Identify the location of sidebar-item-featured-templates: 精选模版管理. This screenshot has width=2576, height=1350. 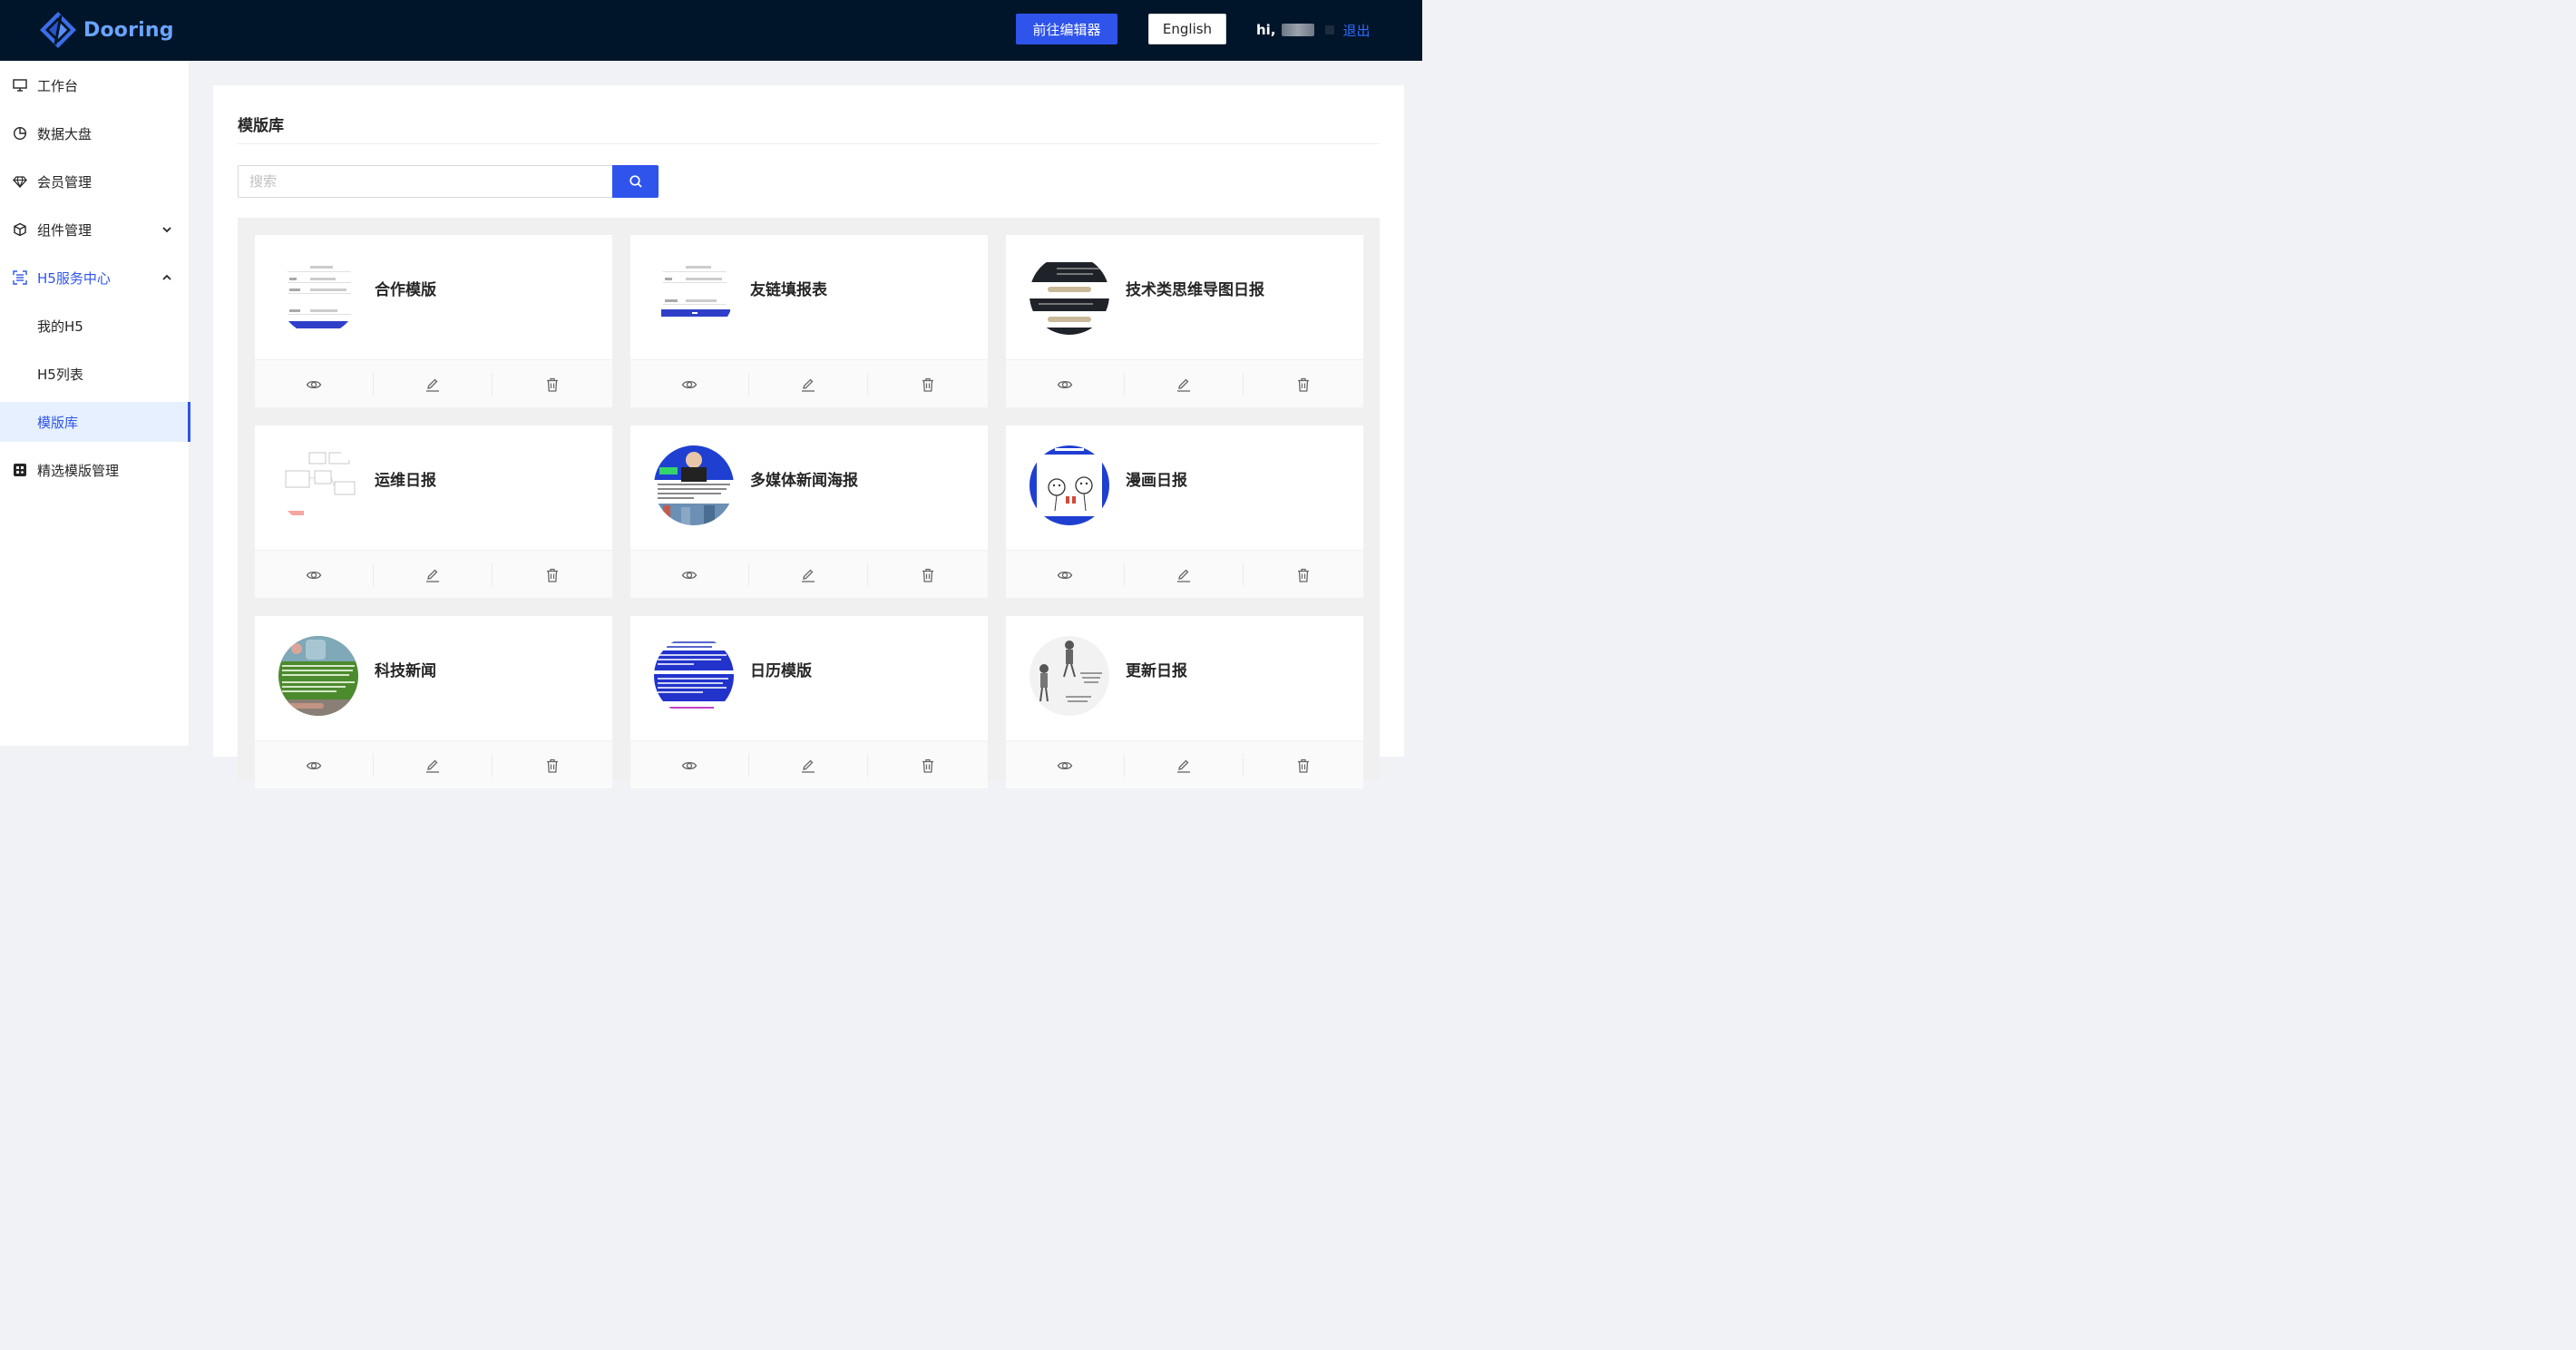
(95, 470).